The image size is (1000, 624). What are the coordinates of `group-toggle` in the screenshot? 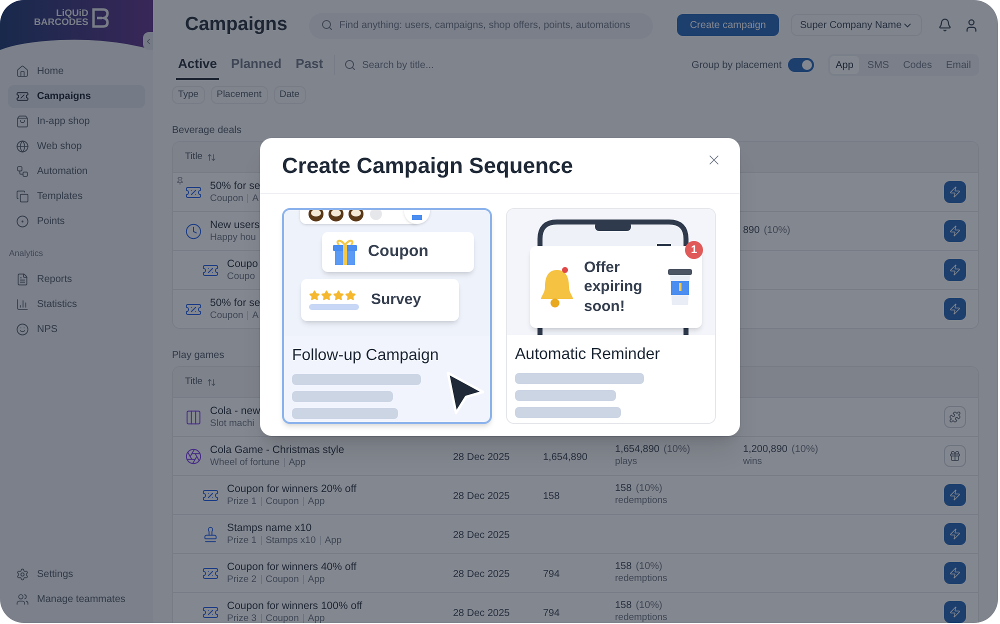 It's located at (801, 65).